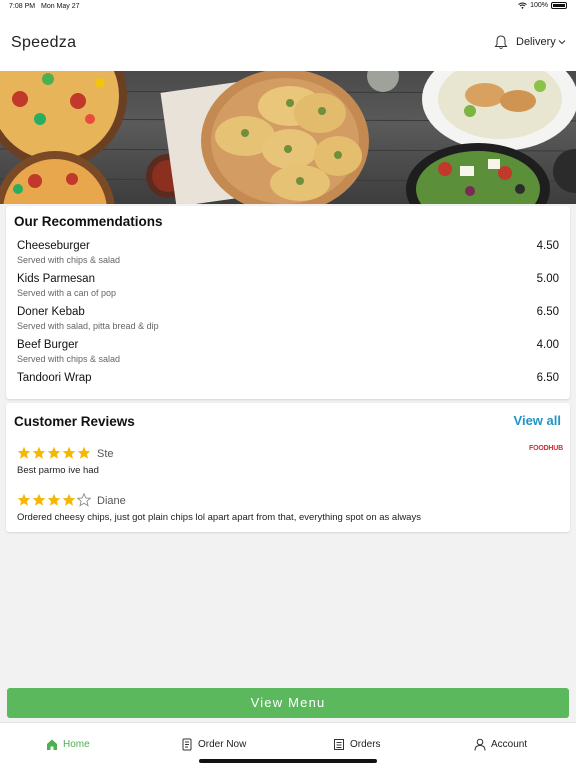 This screenshot has height=768, width=576. I want to click on status-bar: 7:08 PM Mon May 27 100%, so click(288, 7).